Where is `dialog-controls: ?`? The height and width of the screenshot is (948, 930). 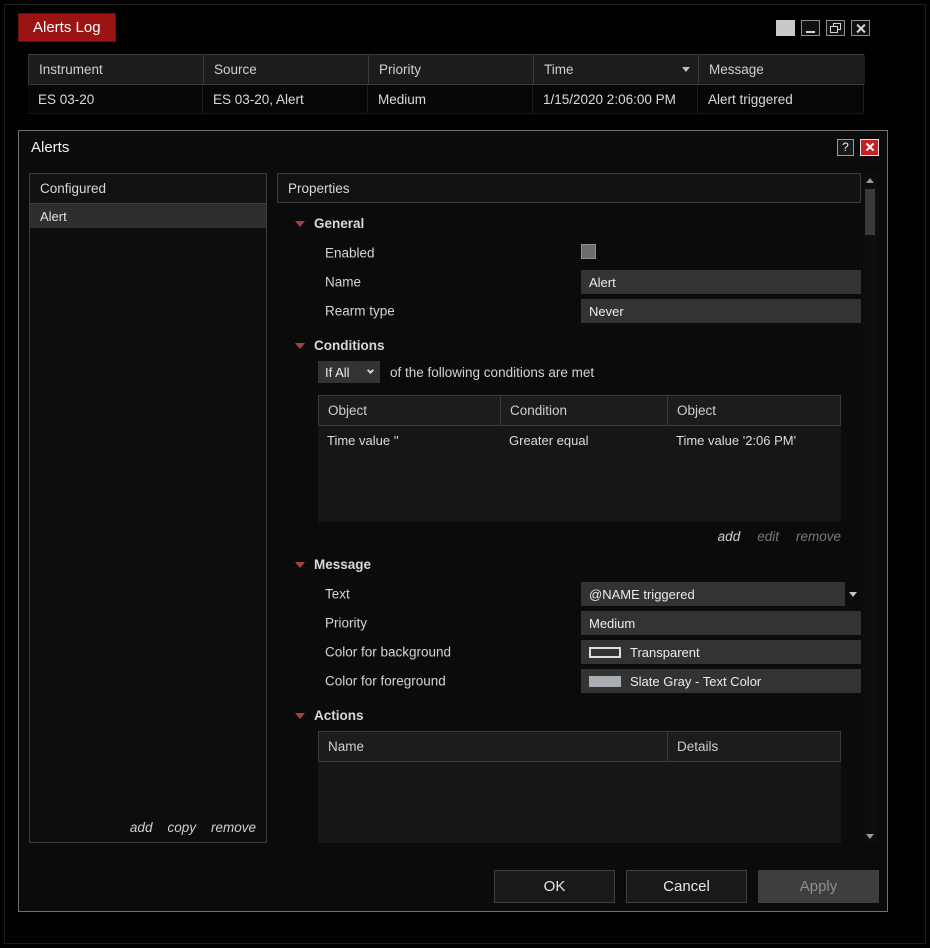 dialog-controls: ? is located at coordinates (858, 147).